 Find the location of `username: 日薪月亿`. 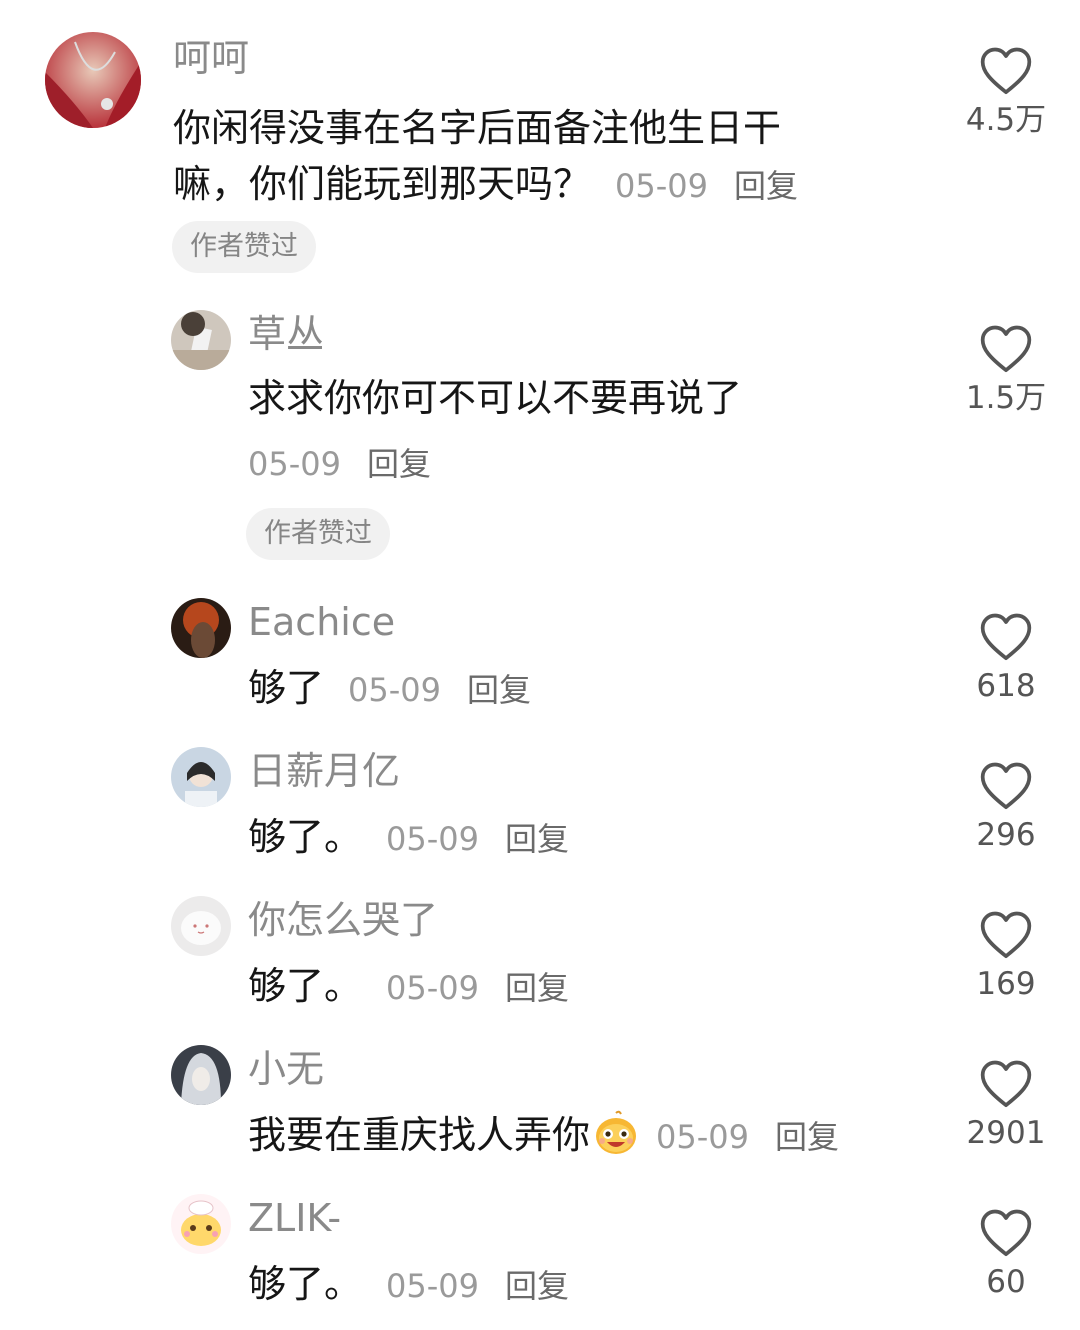

username: 日薪月亿 is located at coordinates (324, 771).